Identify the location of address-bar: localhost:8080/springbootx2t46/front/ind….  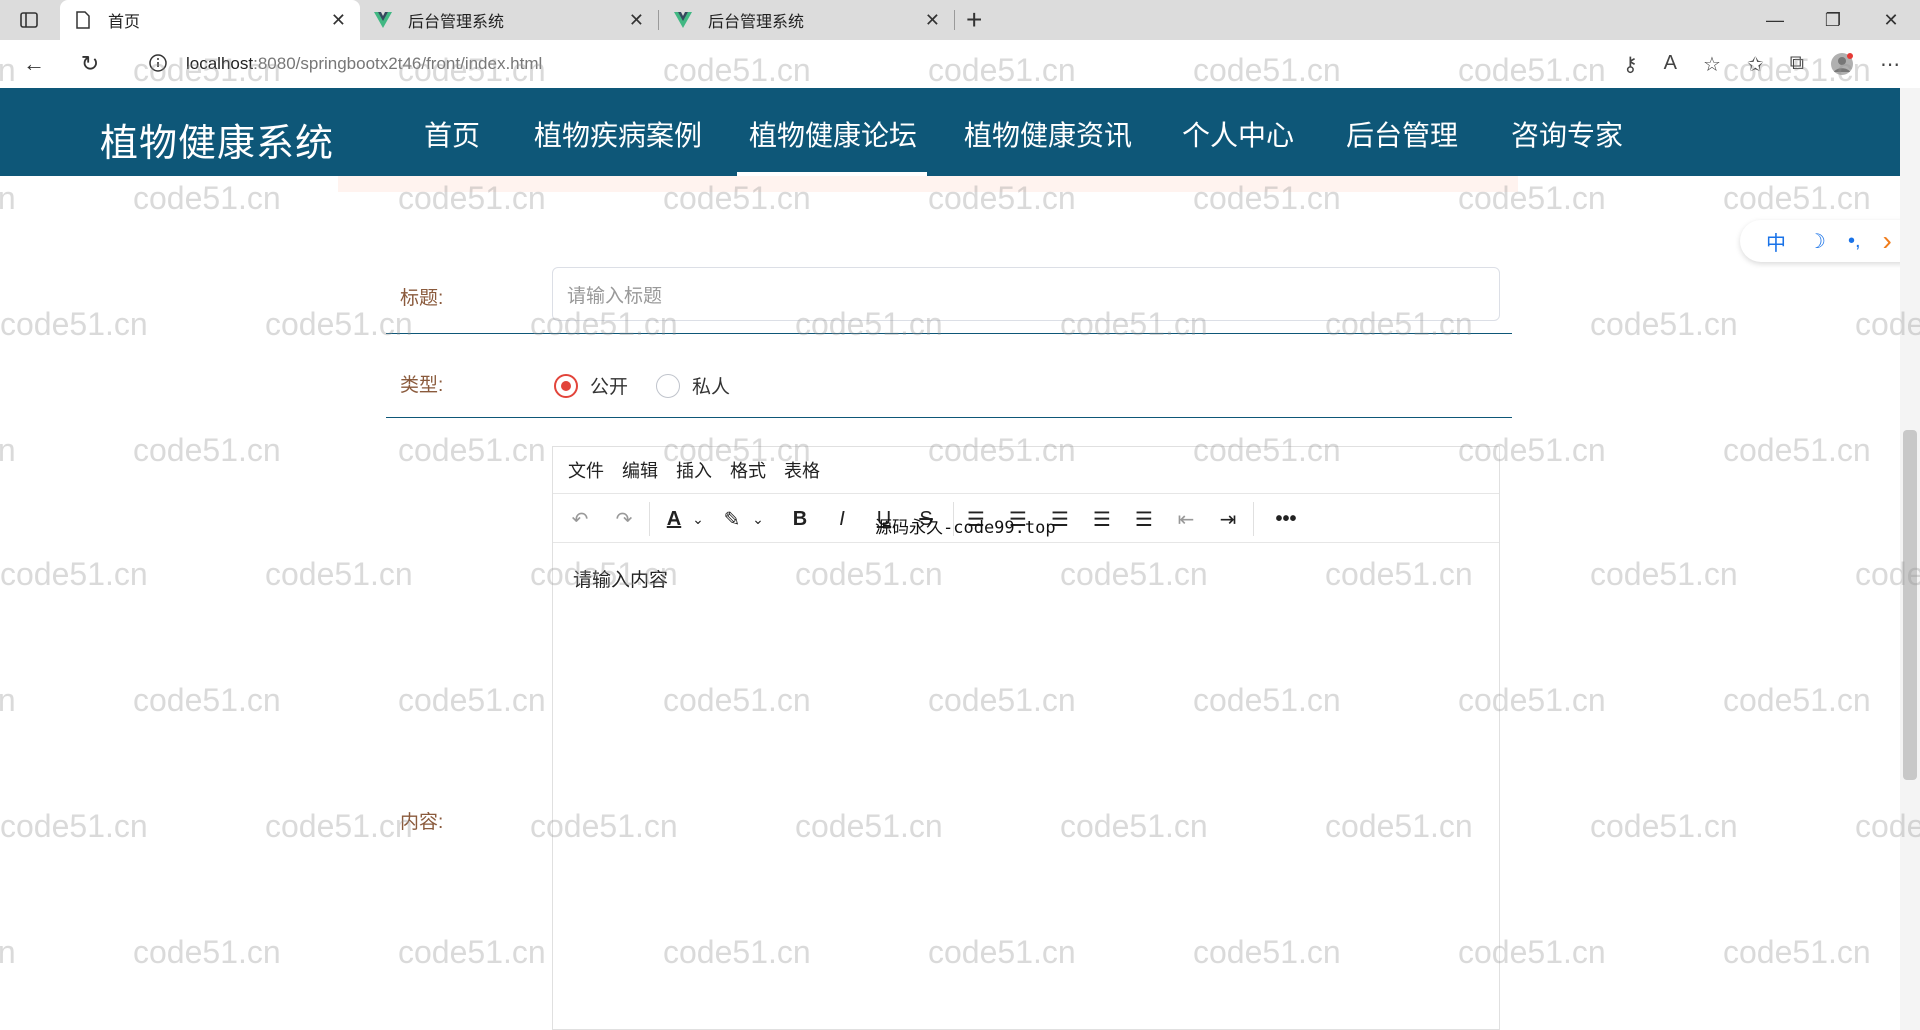
(856, 64).